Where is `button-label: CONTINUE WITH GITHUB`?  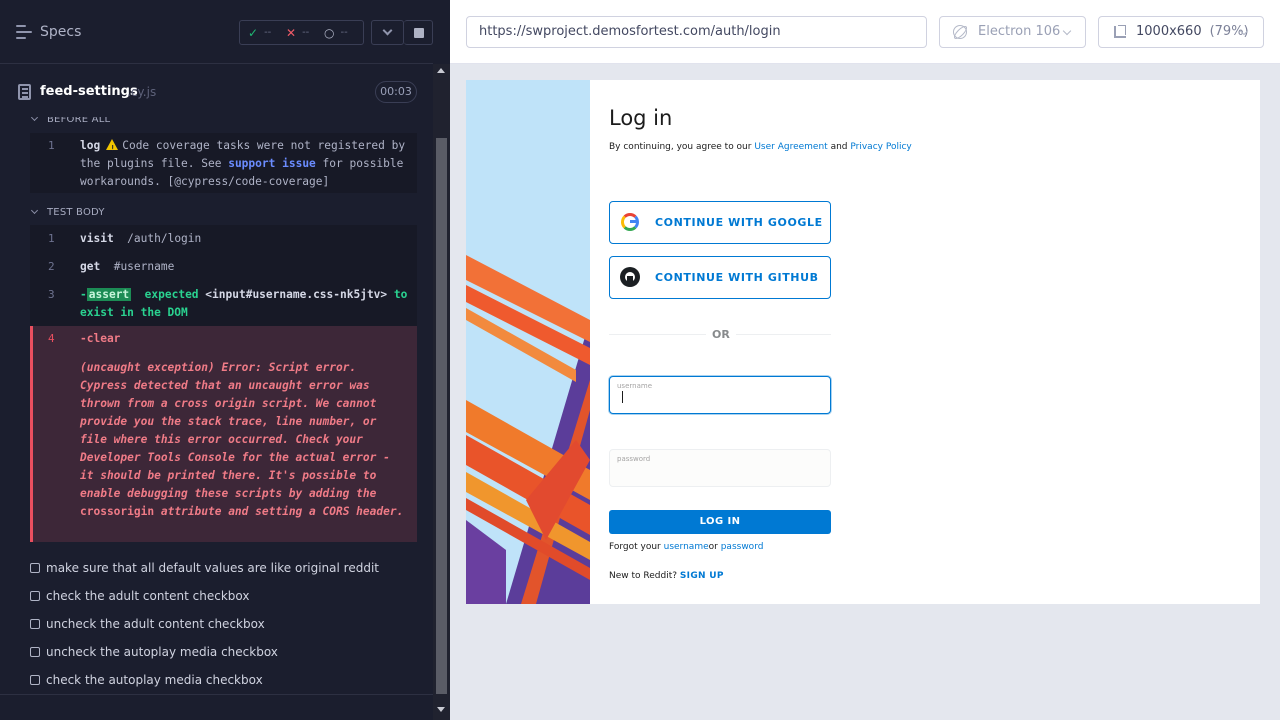 button-label: CONTINUE WITH GITHUB is located at coordinates (737, 277).